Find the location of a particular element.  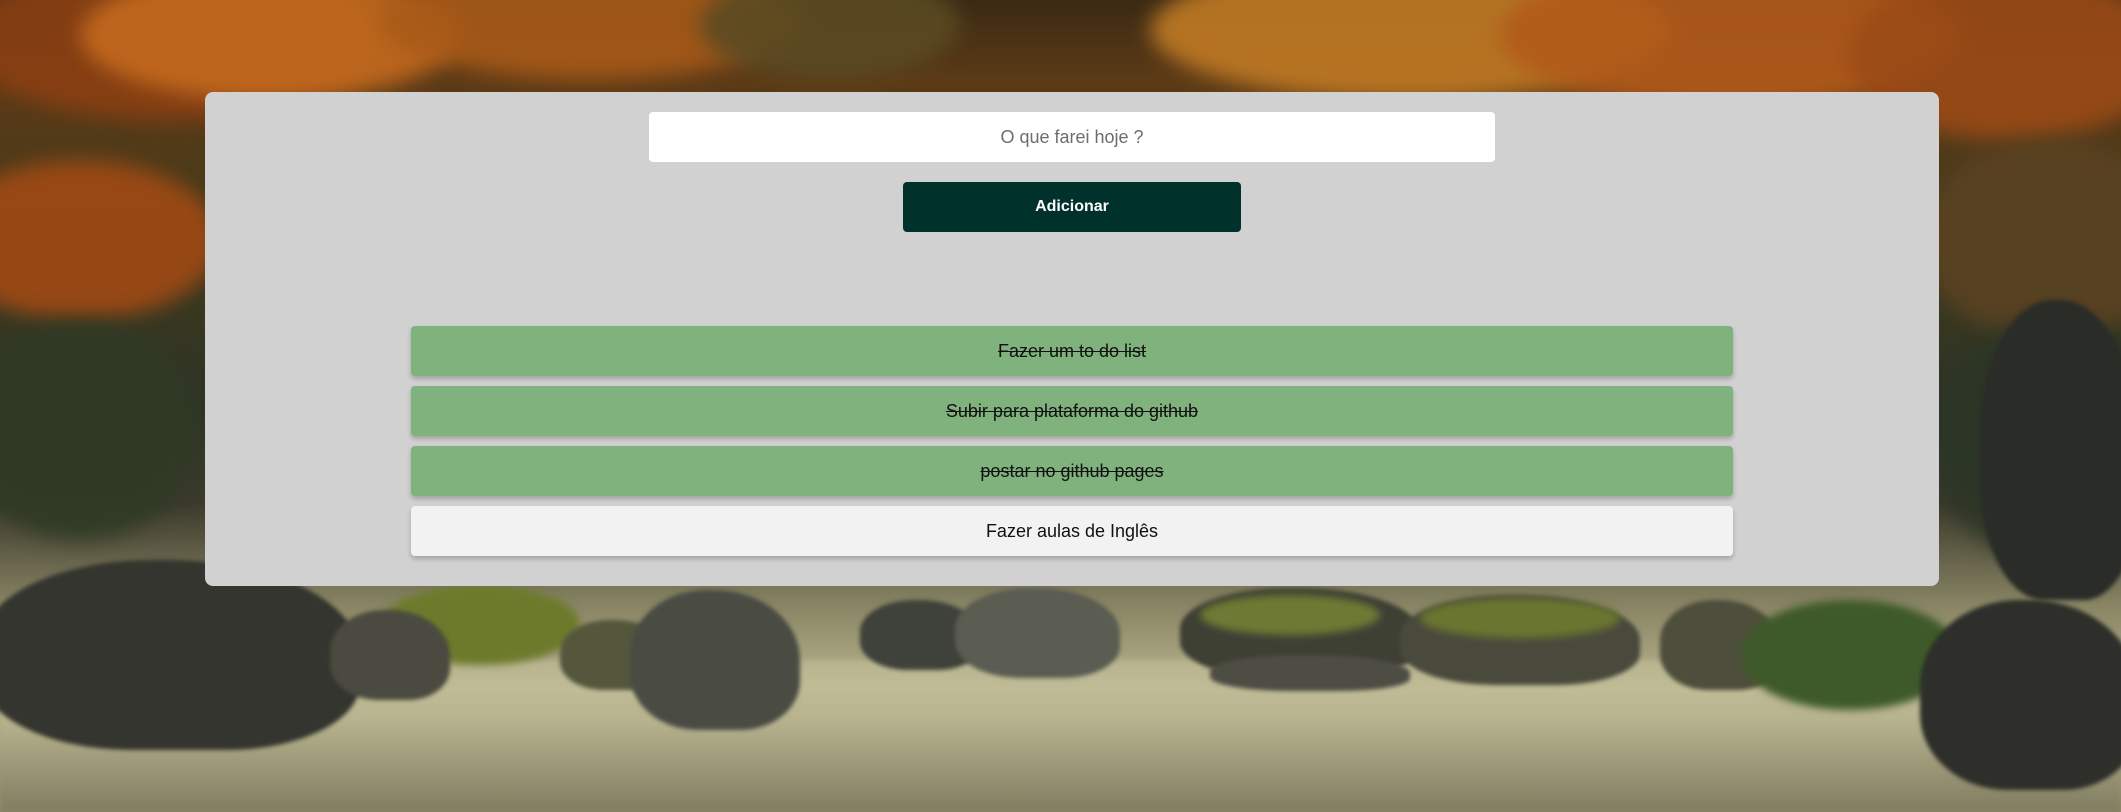

task-input is located at coordinates (1072, 137).